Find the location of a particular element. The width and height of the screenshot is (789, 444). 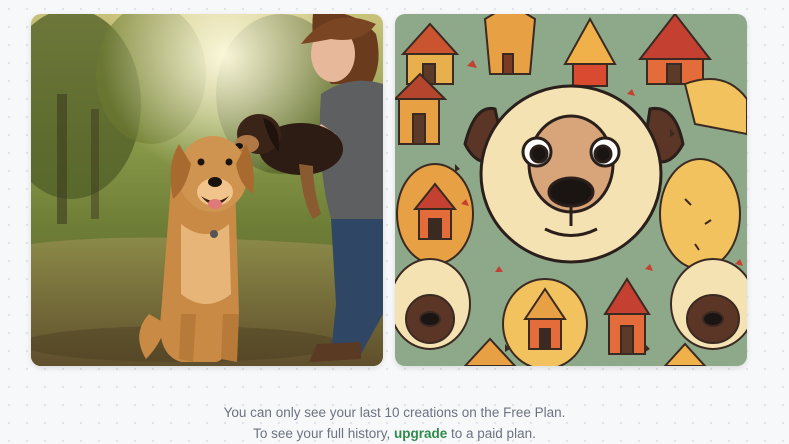

upgrade-link: upgrade is located at coordinates (420, 433).